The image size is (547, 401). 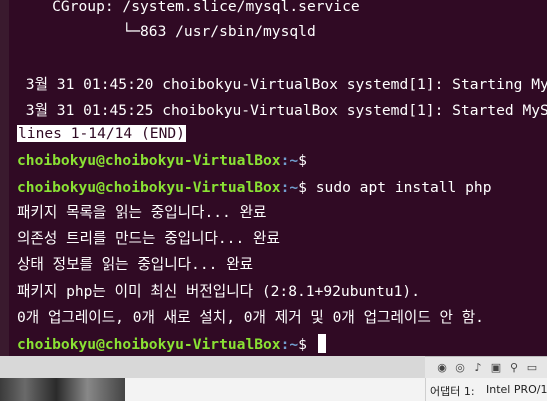 What do you see at coordinates (142, 212) in the screenshot?
I see `output-line-1: 패키지 목록을 읽는 중입니다... 완료` at bounding box center [142, 212].